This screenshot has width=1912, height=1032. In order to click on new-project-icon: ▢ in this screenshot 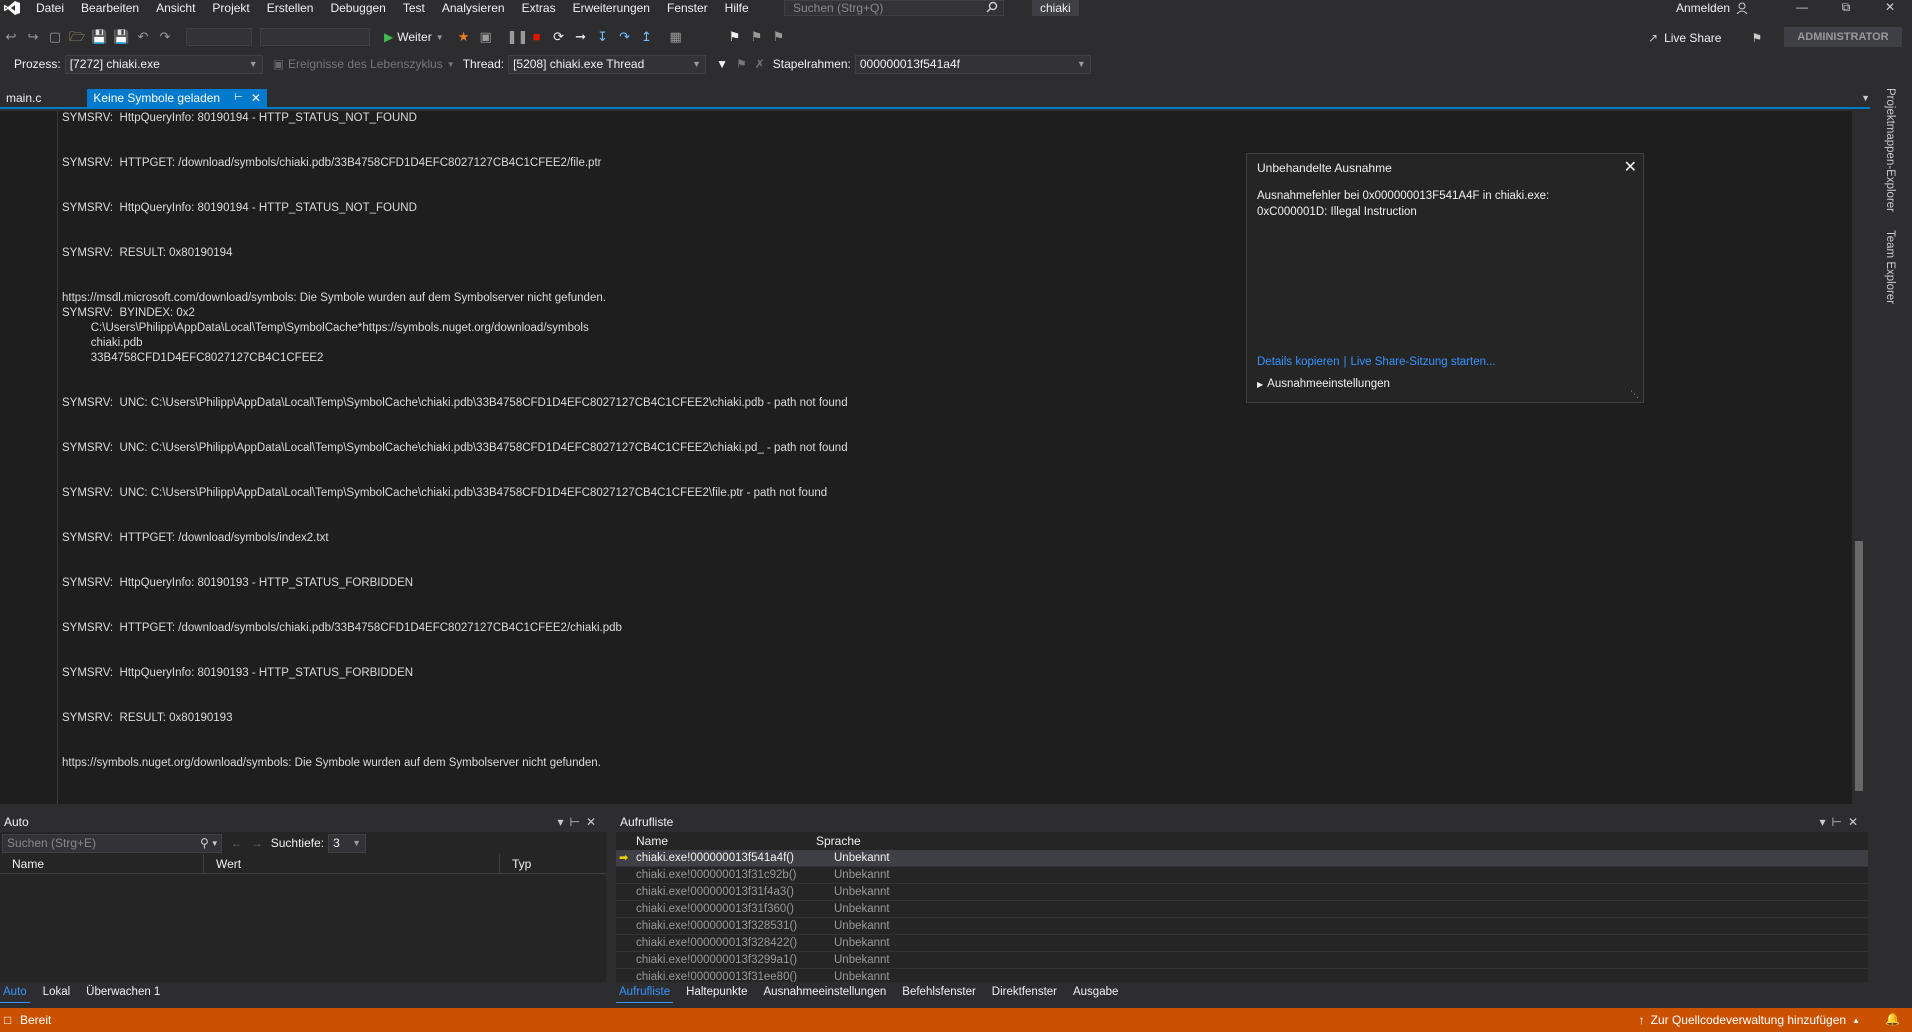, I will do `click(55, 37)`.